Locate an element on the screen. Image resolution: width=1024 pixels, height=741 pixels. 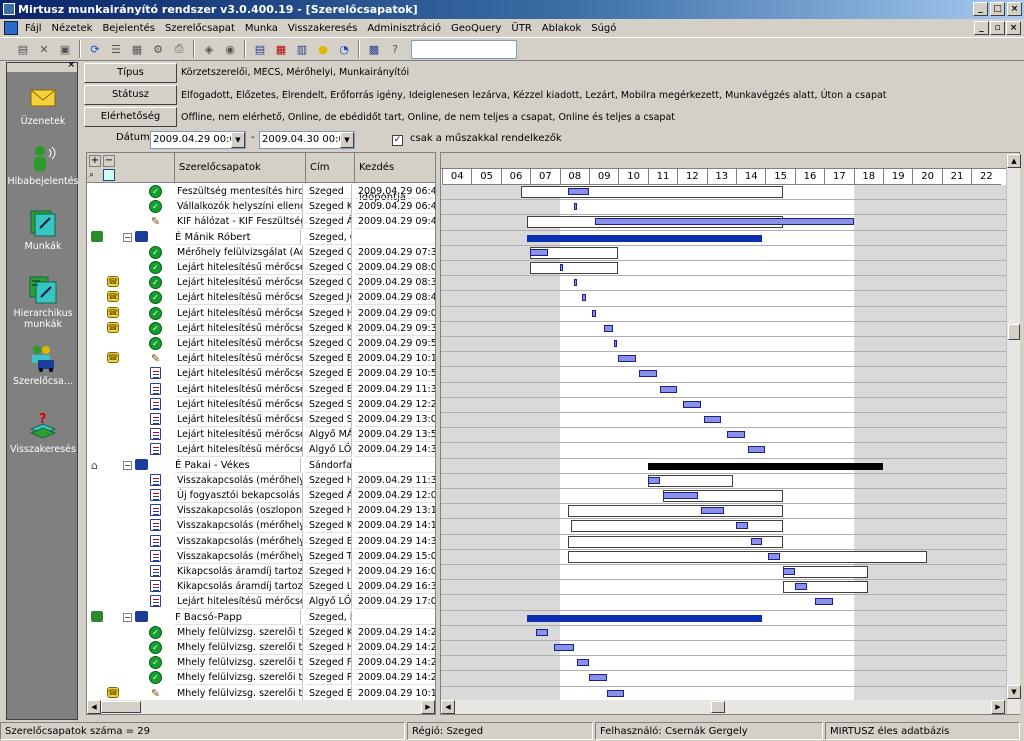
magnifier-icon: ⌕ is located at coordinates (95, 175).